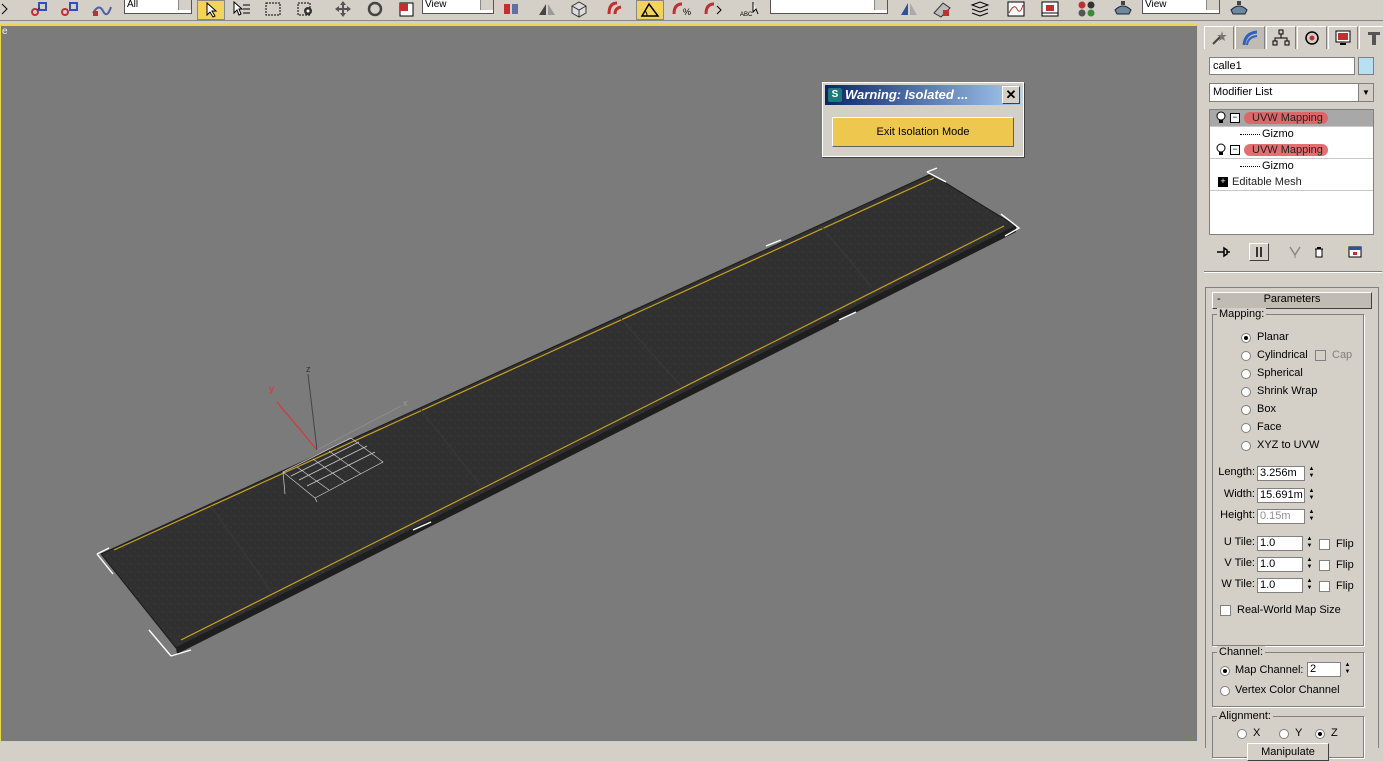 Image resolution: width=1383 pixels, height=761 pixels. Describe the element at coordinates (1284, 734) in the screenshot. I see `radio-align-y` at that location.